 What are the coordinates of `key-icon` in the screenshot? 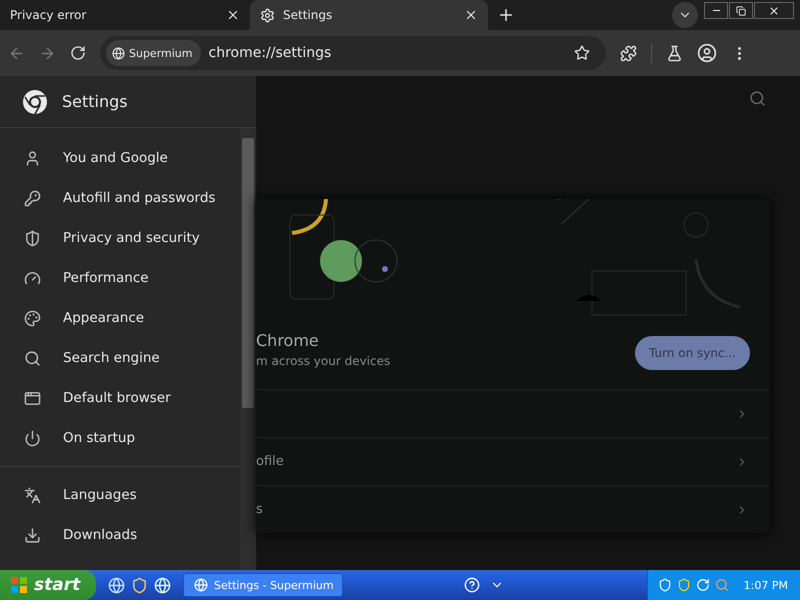 It's located at (32, 198).